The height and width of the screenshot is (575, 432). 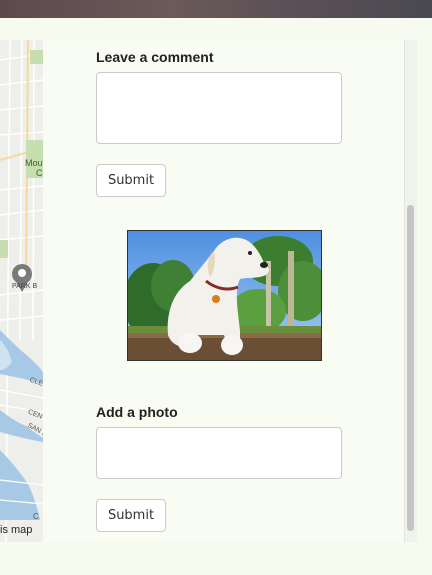 What do you see at coordinates (155, 57) in the screenshot?
I see `comment-heading: Leave a comment` at bounding box center [155, 57].